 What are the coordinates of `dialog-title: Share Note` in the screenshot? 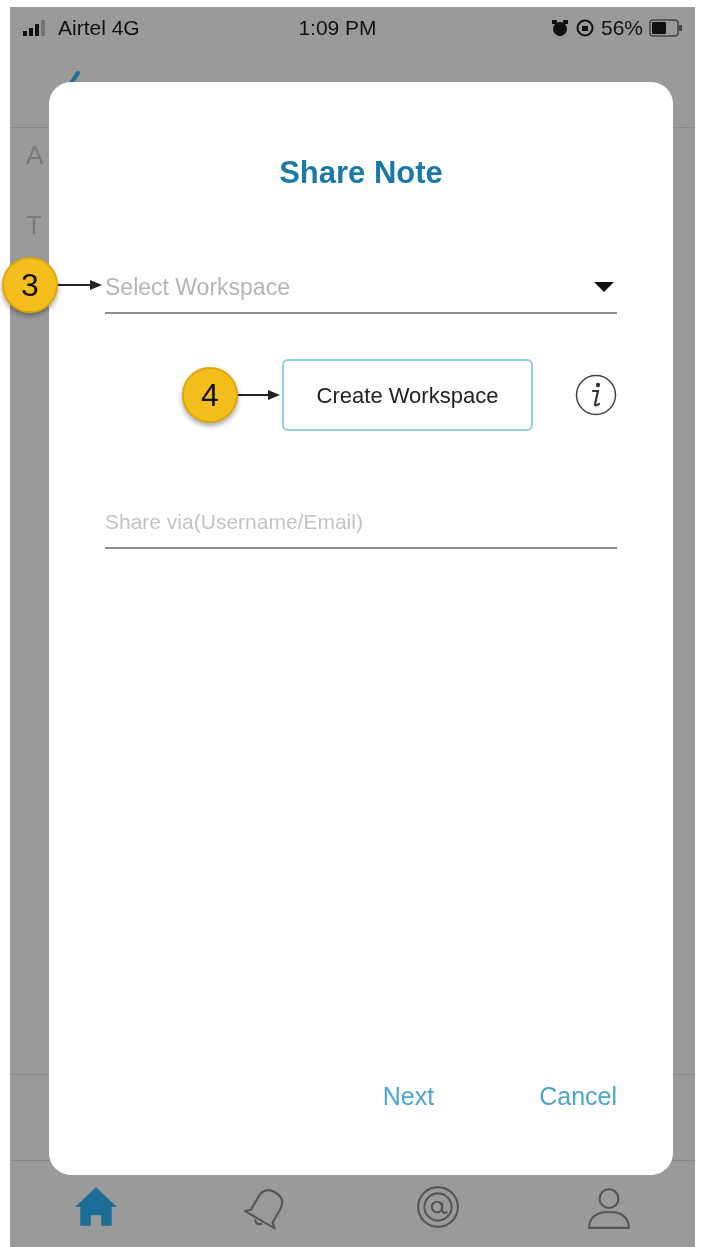 It's located at (361, 172).